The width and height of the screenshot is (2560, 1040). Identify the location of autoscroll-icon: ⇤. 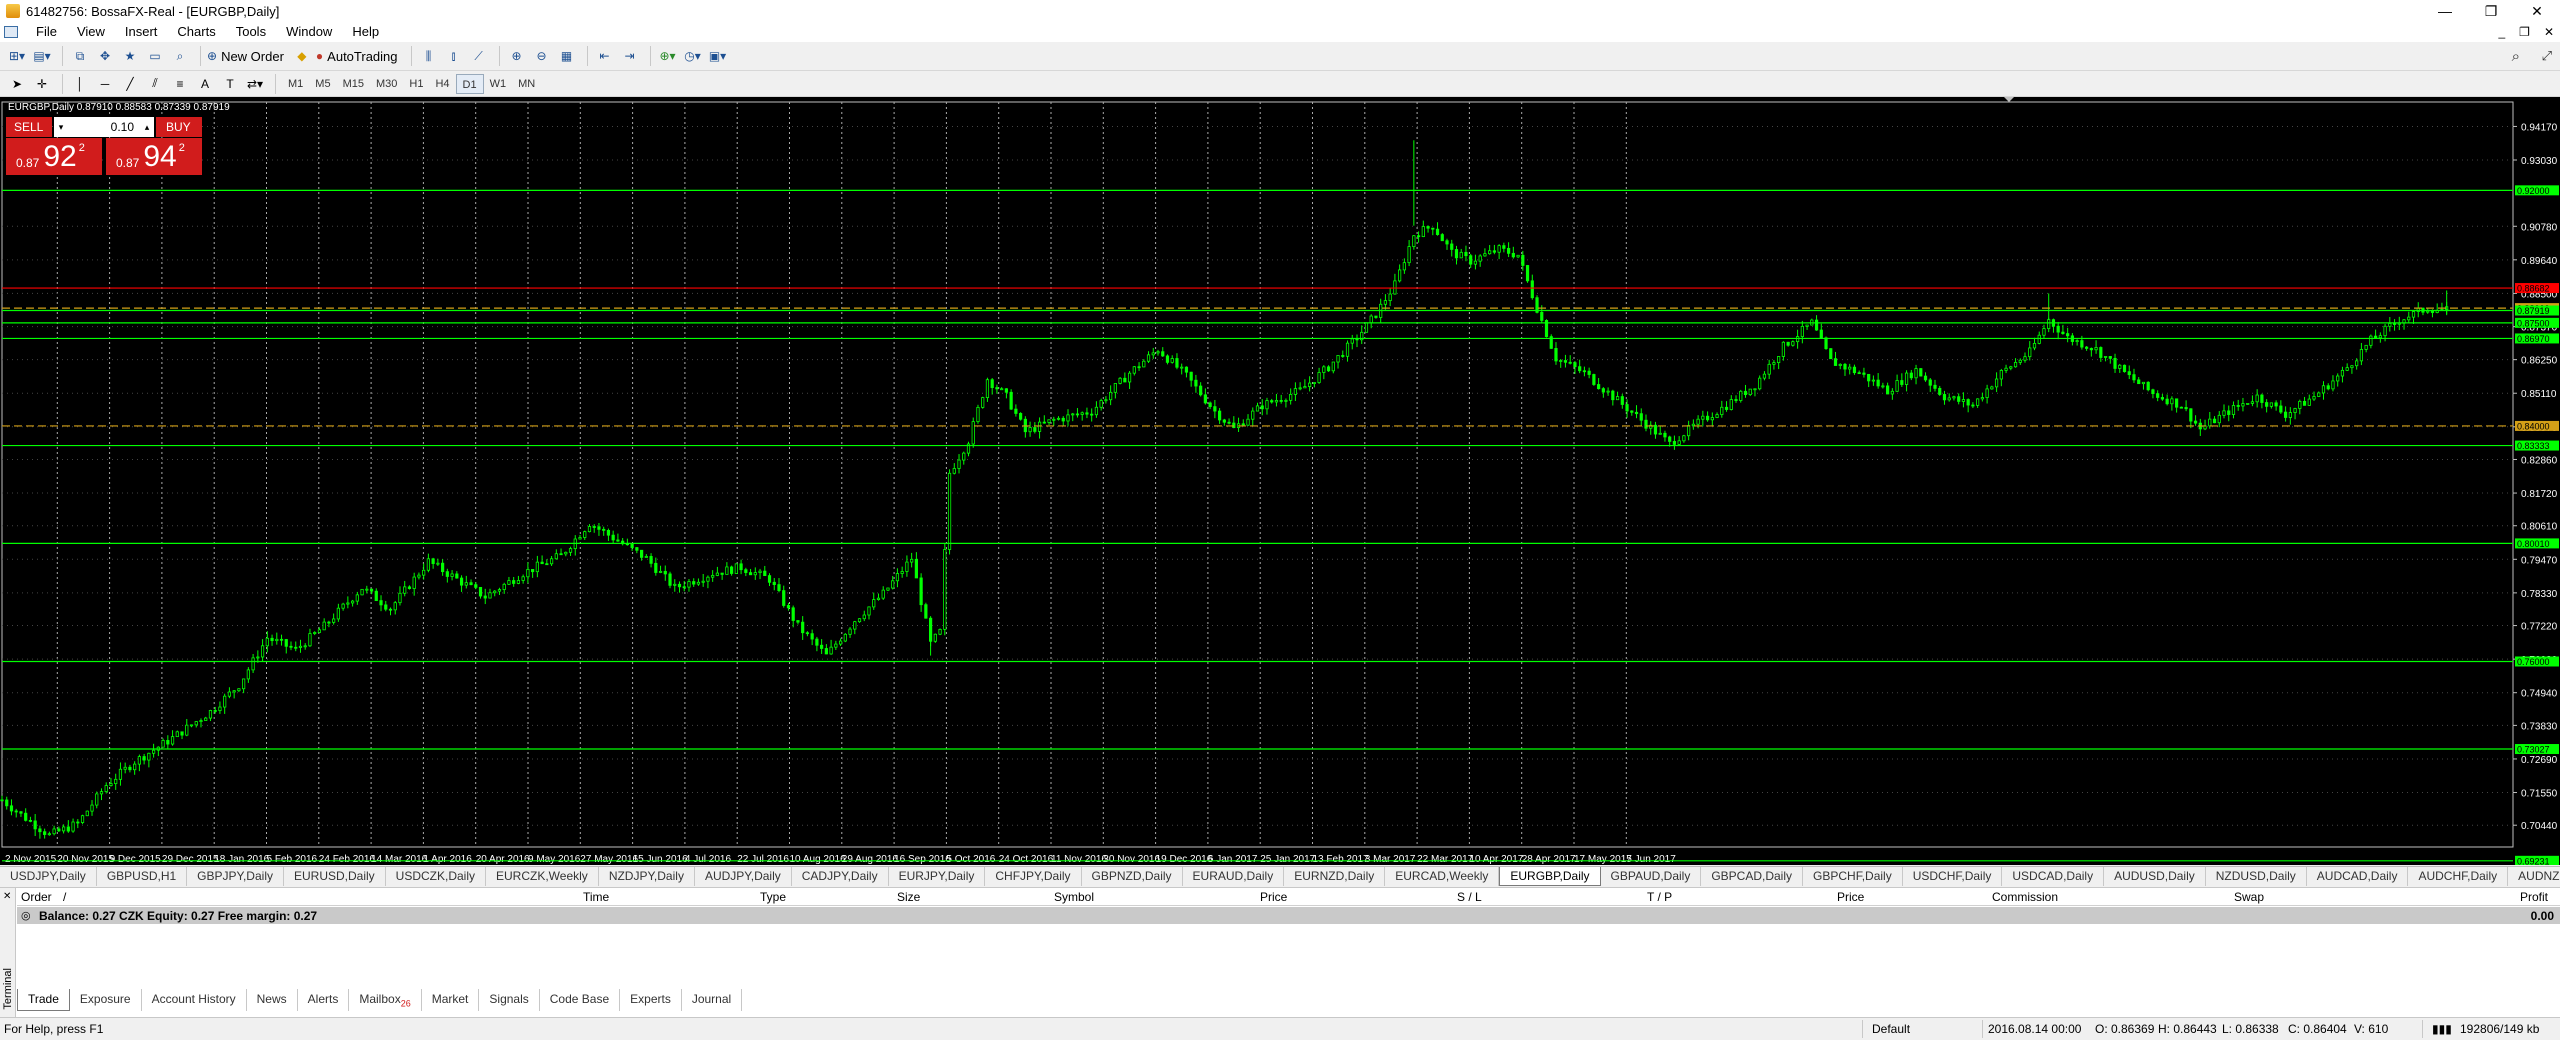
(605, 56).